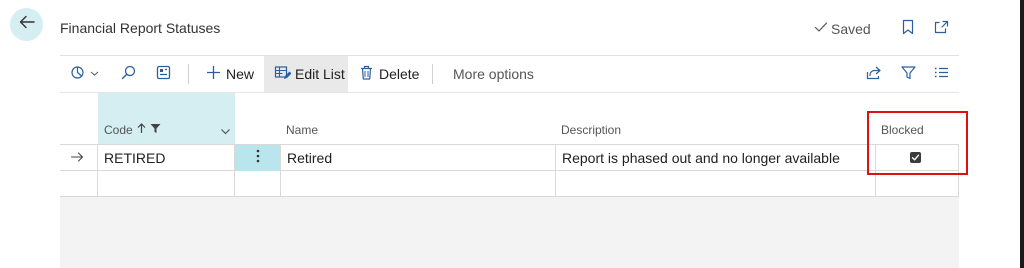  I want to click on filter-button, so click(910, 74).